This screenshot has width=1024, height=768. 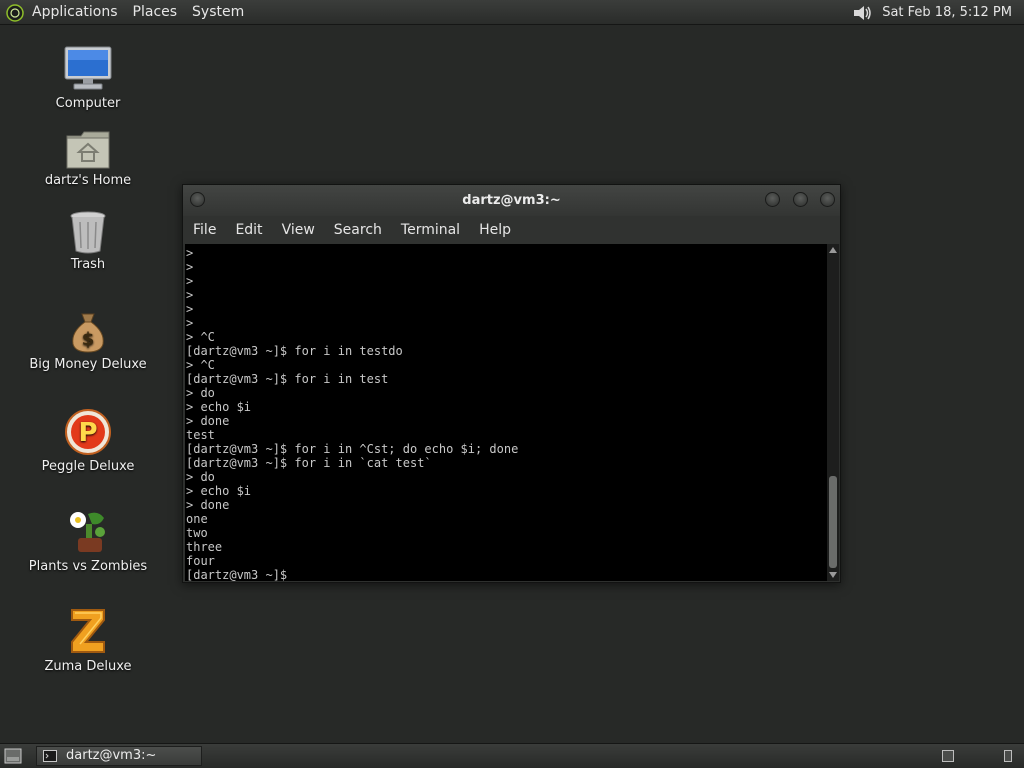 What do you see at coordinates (75, 12) in the screenshot?
I see `menu-applications: Applications` at bounding box center [75, 12].